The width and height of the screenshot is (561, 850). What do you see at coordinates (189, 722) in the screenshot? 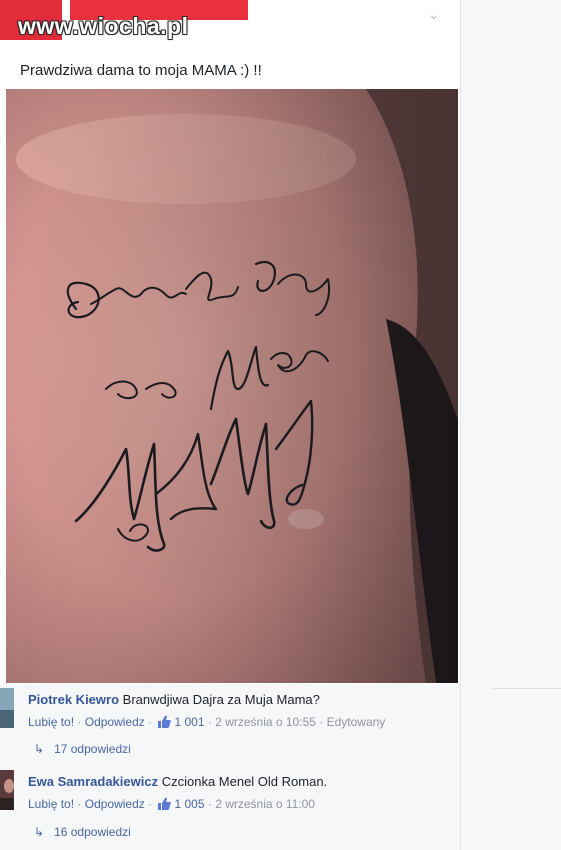
I see `like-count: 1 001` at bounding box center [189, 722].